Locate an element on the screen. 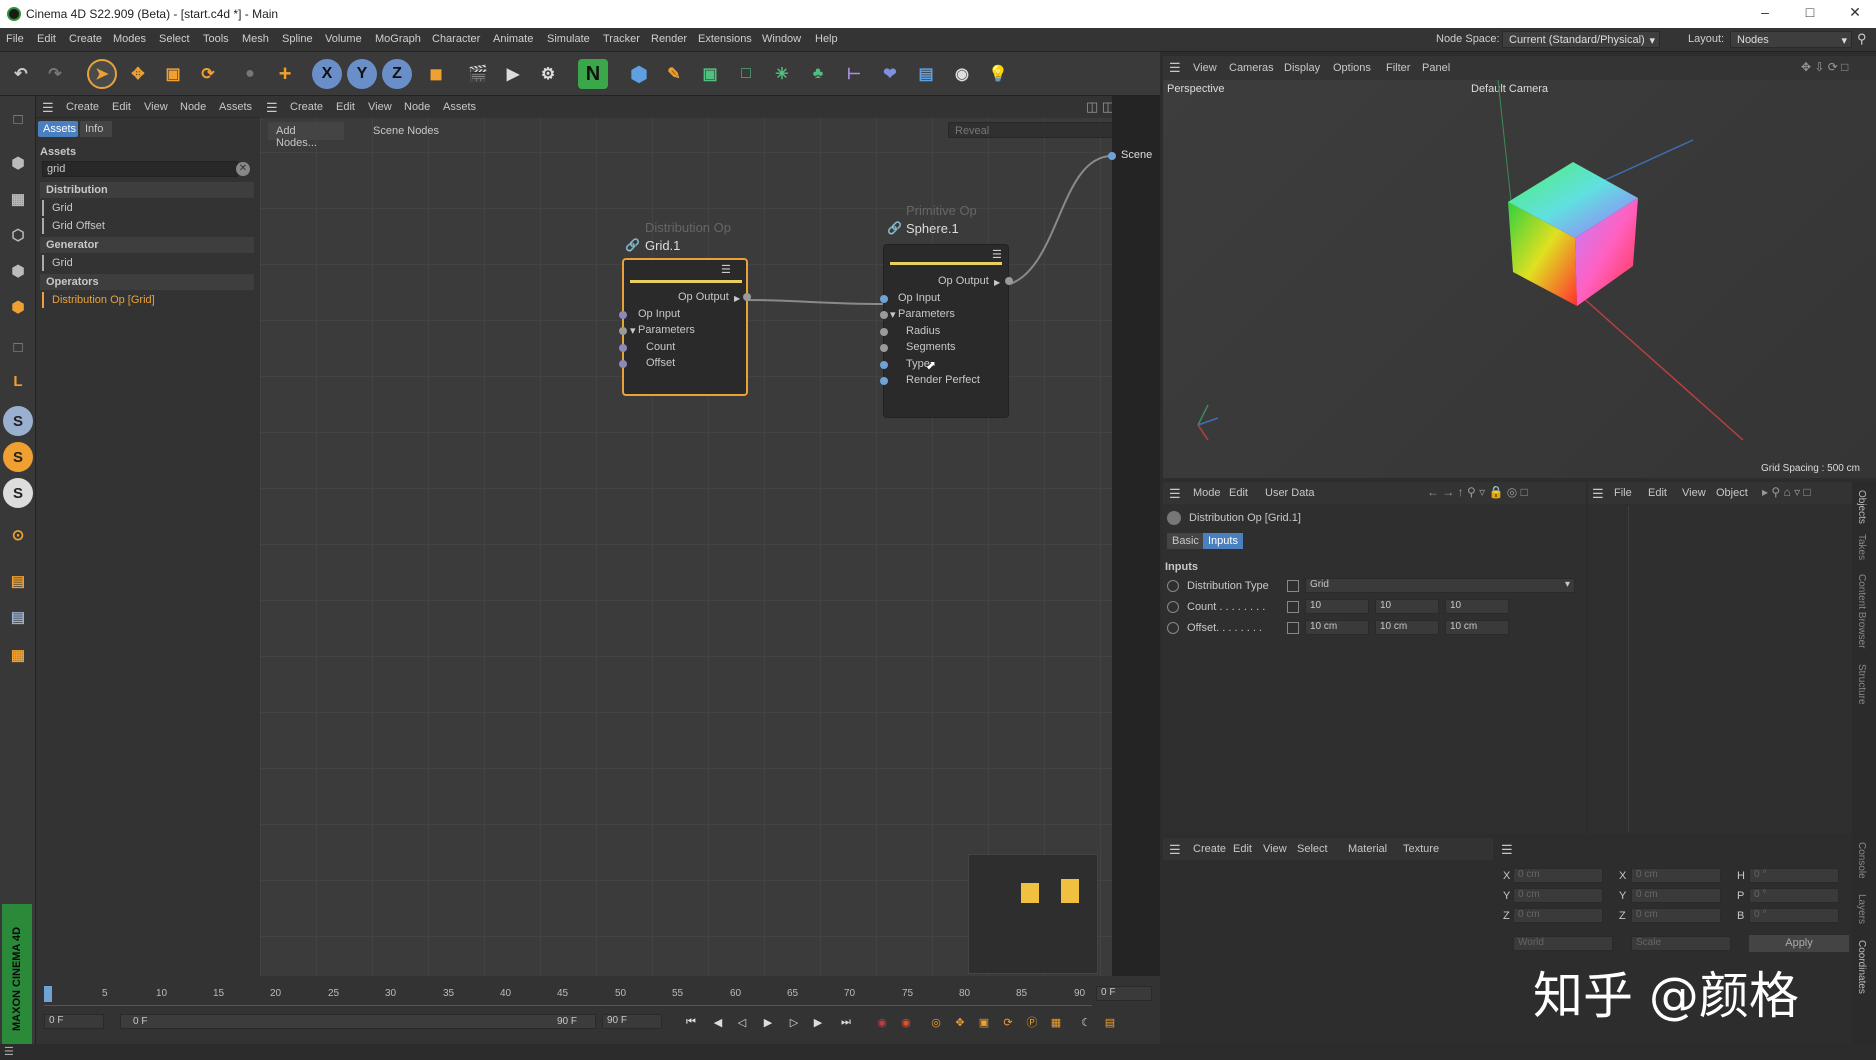 The height and width of the screenshot is (1060, 1876). key-selection-icon: ◎ is located at coordinates (936, 1022).